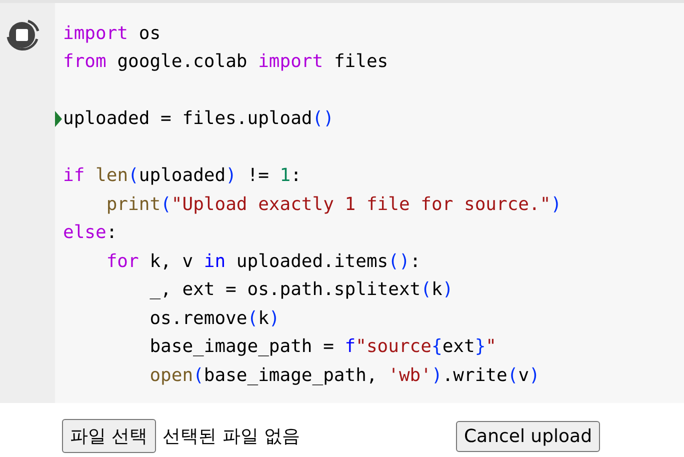 The image size is (684, 457). I want to click on choose-file-button: 파일 선택, so click(109, 436).